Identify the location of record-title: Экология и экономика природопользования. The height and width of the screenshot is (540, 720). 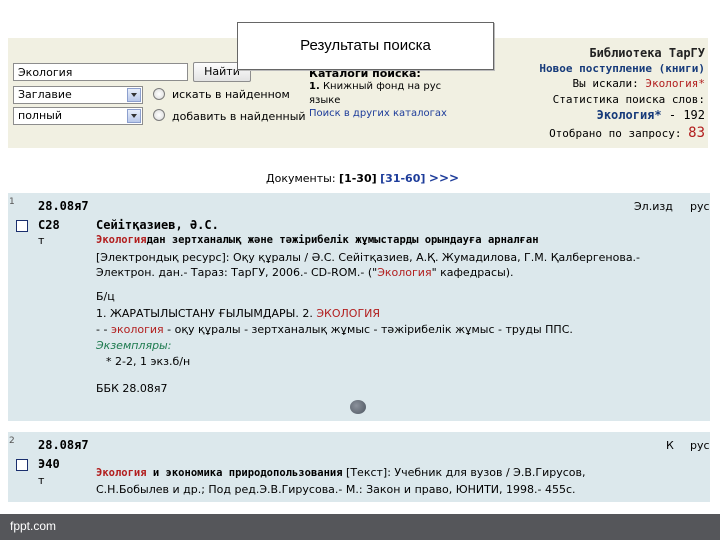
(219, 473).